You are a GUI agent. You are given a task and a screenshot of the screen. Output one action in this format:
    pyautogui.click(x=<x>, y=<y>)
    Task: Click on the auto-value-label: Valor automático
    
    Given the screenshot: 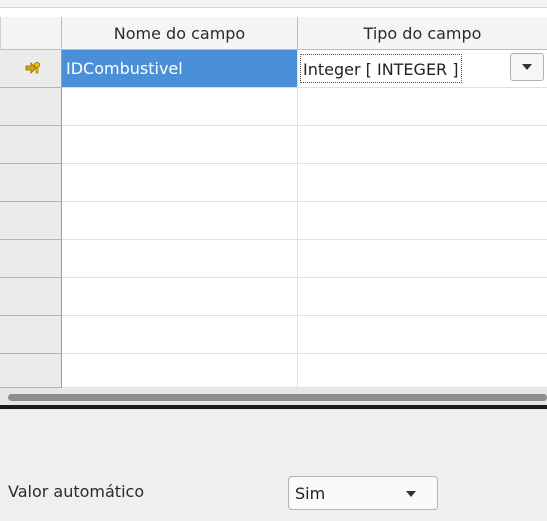 What is the action you would take?
    pyautogui.click(x=76, y=491)
    